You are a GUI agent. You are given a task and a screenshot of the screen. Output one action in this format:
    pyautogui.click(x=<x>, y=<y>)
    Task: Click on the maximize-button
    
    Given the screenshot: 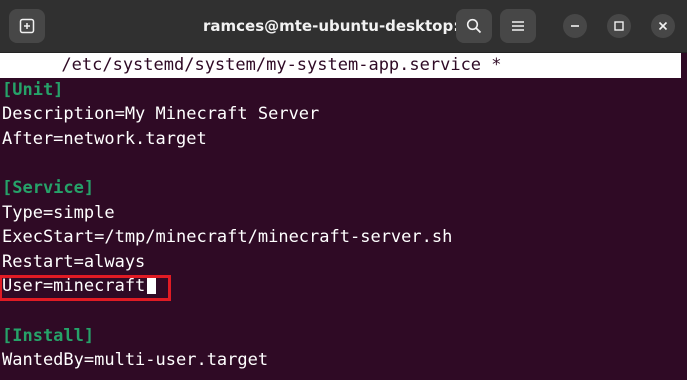 What is the action you would take?
    pyautogui.click(x=619, y=26)
    